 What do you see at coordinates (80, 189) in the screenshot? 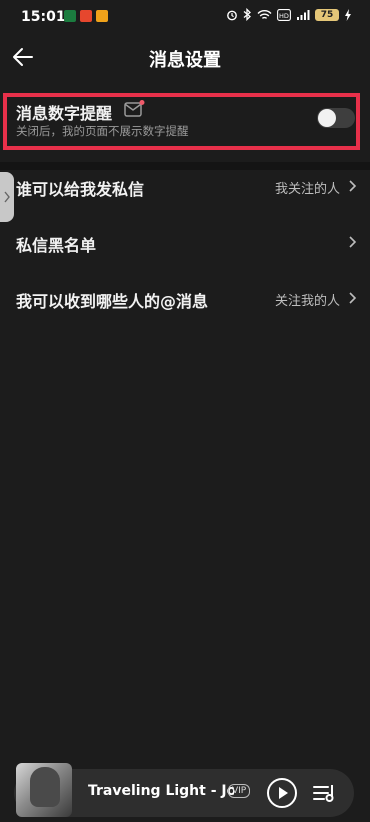
I see `who-can-message-label: 谁可以给我发私信` at bounding box center [80, 189].